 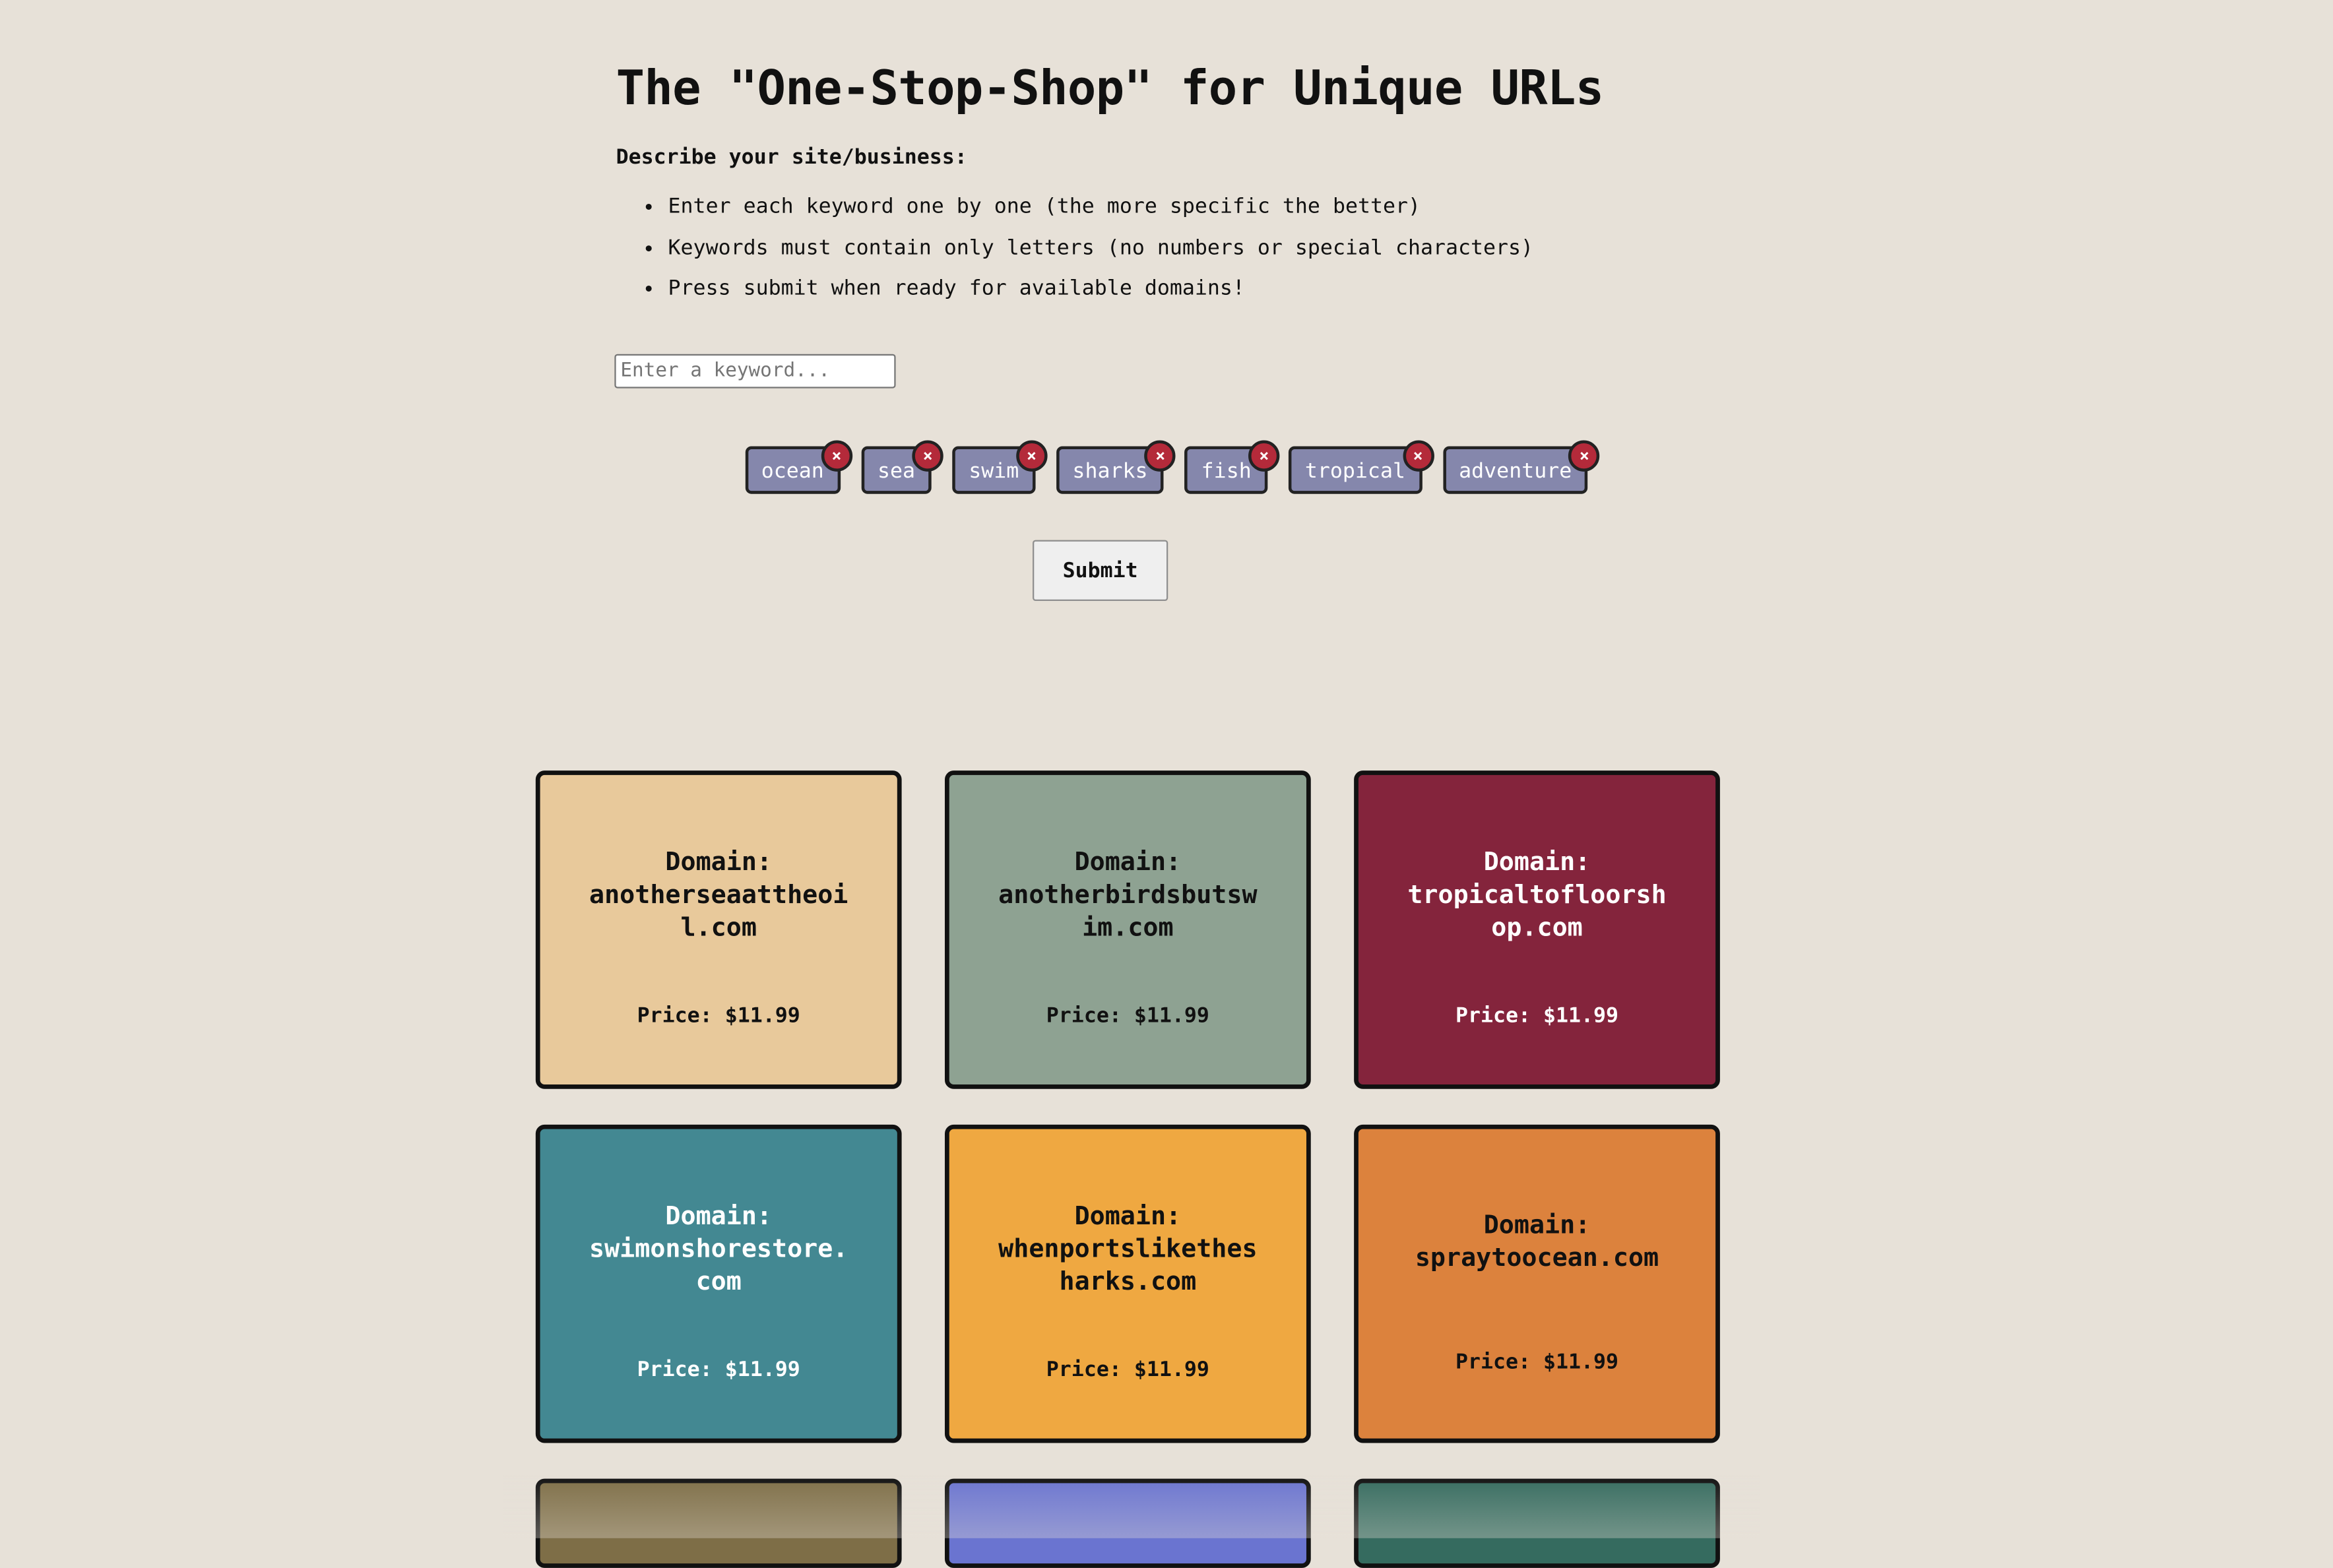 I want to click on keyword-tag: tropical ×, so click(x=1361, y=467).